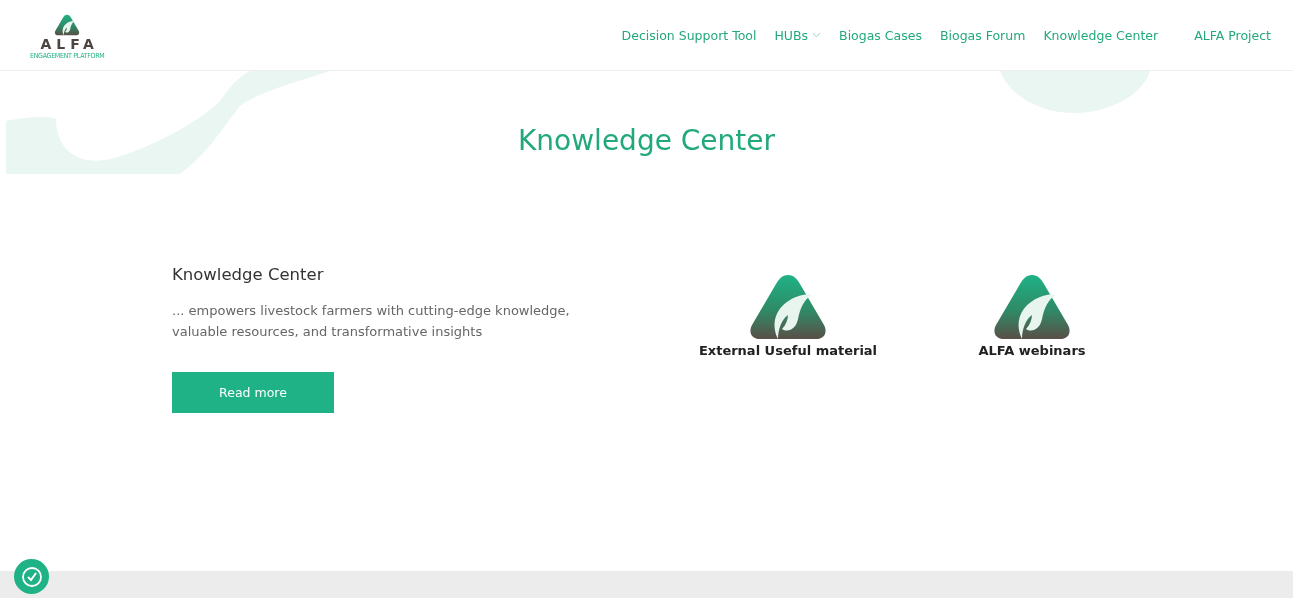  I want to click on nav-link: Decision Support Tool, so click(689, 35).